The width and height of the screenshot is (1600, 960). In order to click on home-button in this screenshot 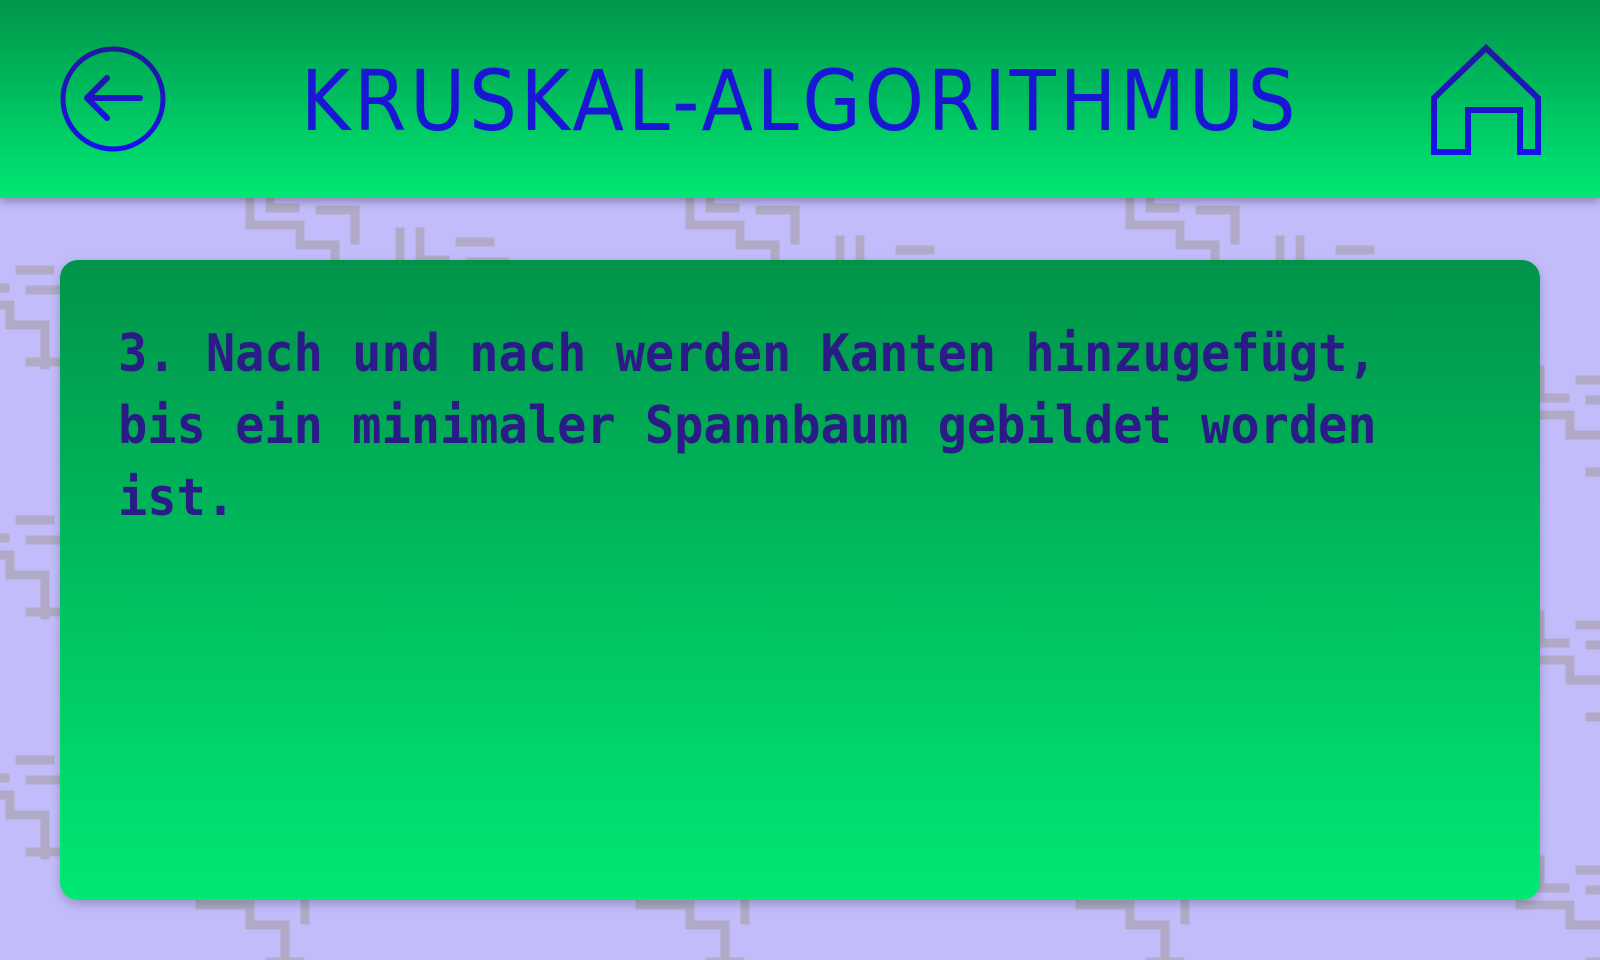, I will do `click(1486, 100)`.